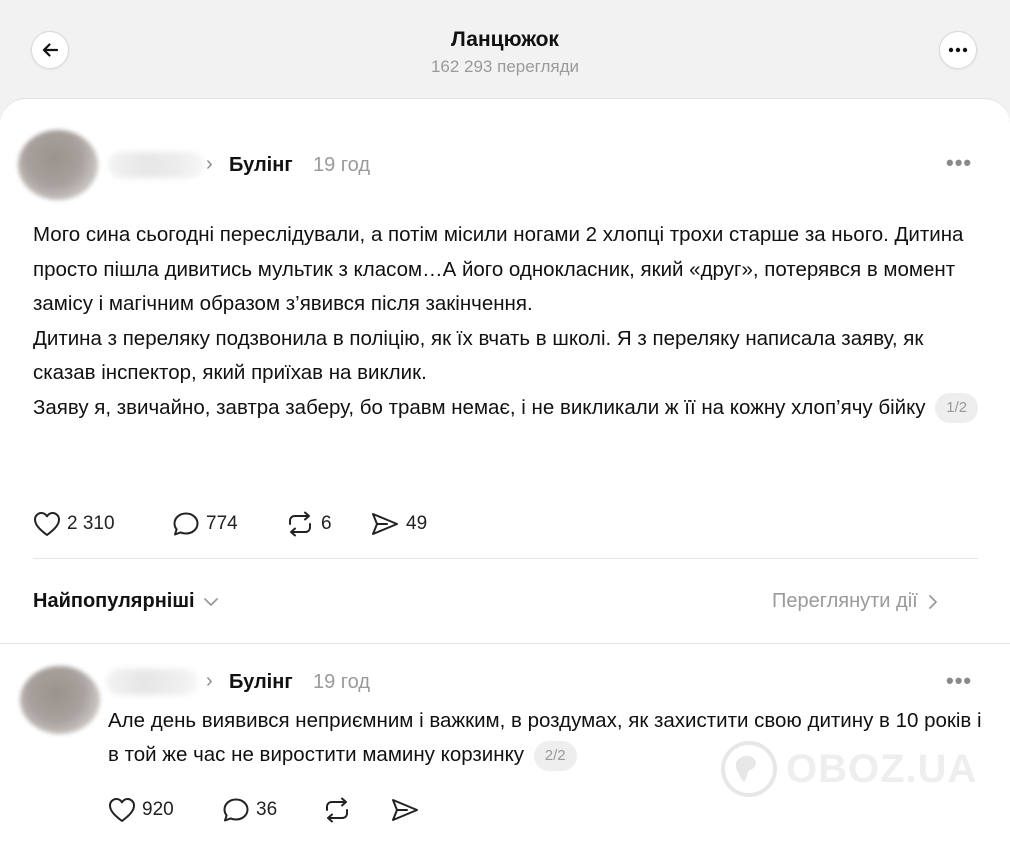 The height and width of the screenshot is (844, 1010). I want to click on view-count: 162 293 перегляди, so click(505, 66).